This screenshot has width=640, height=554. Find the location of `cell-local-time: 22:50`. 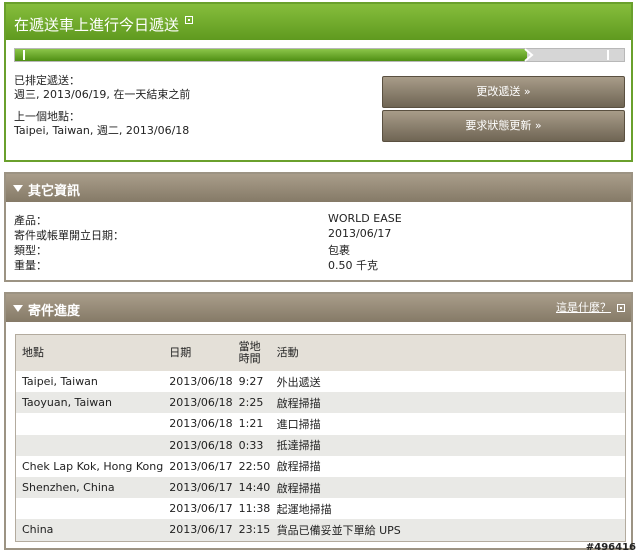

cell-local-time: 22:50 is located at coordinates (254, 466).